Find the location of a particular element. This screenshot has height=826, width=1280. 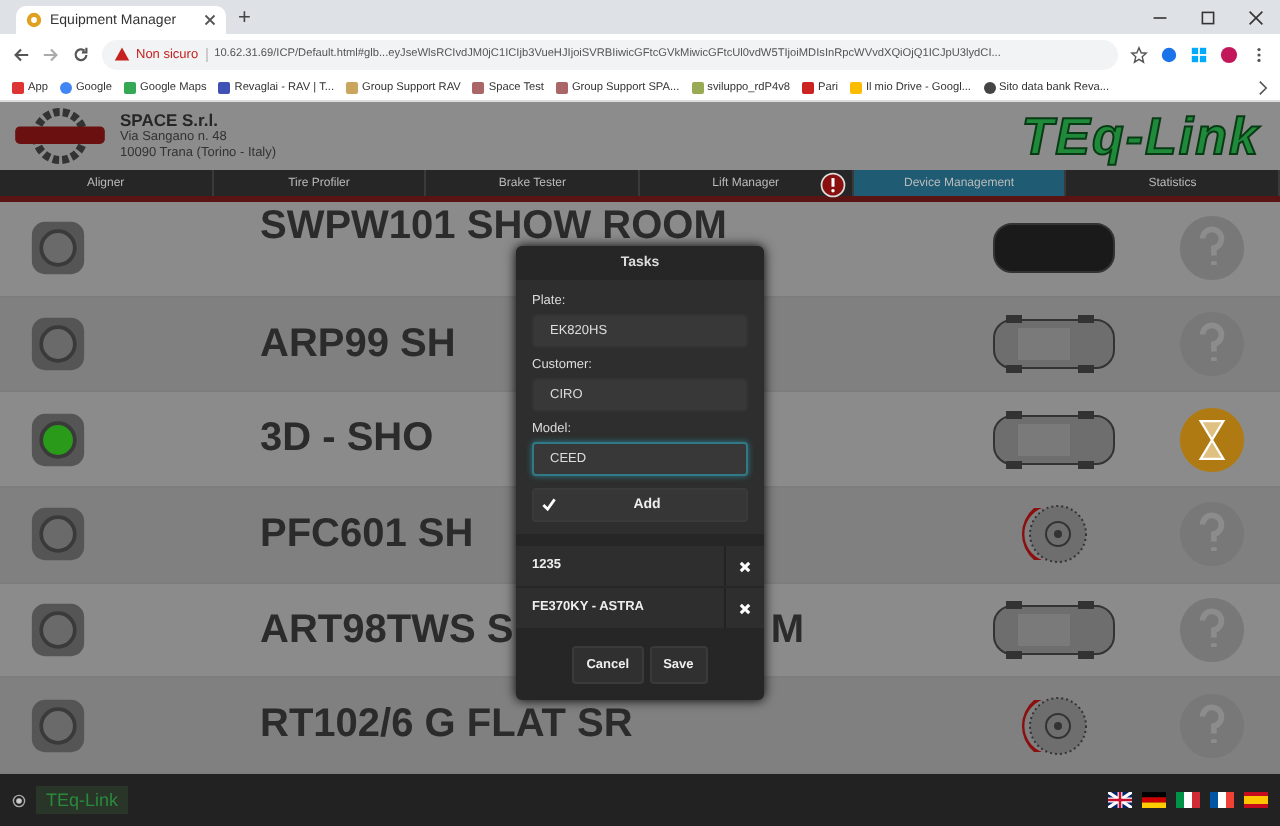

device-name: ART98TWS S is located at coordinates (387, 630).